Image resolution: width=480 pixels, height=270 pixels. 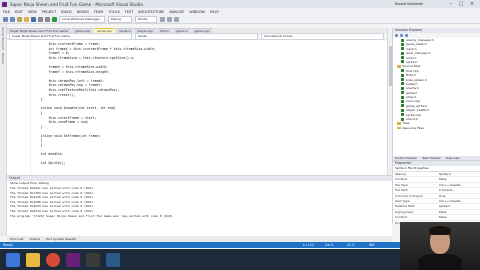 What do you see at coordinates (412, 83) in the screenshot?
I see `solution-tree-label: bullet.h` at bounding box center [412, 83].